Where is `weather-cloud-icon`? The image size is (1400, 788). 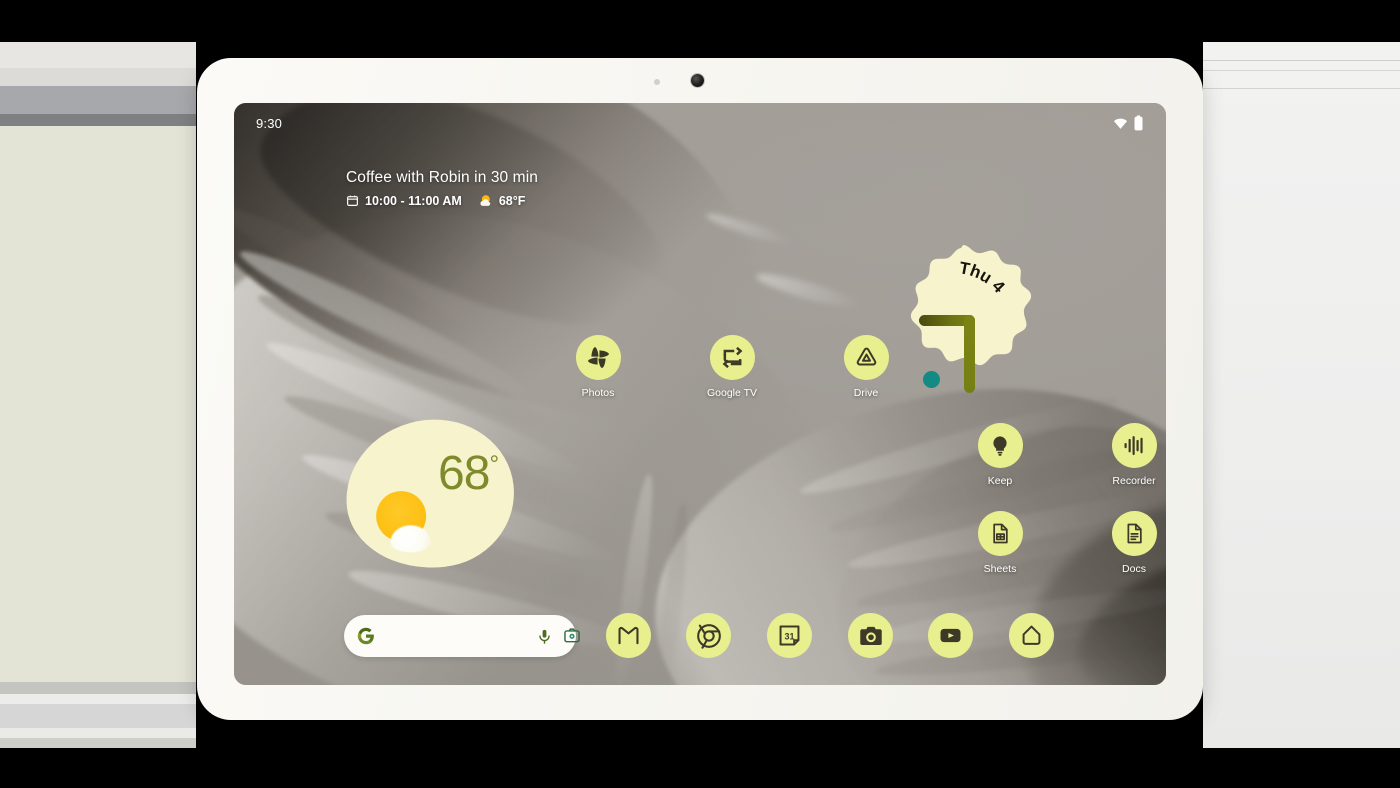
weather-cloud-icon is located at coordinates (410, 539).